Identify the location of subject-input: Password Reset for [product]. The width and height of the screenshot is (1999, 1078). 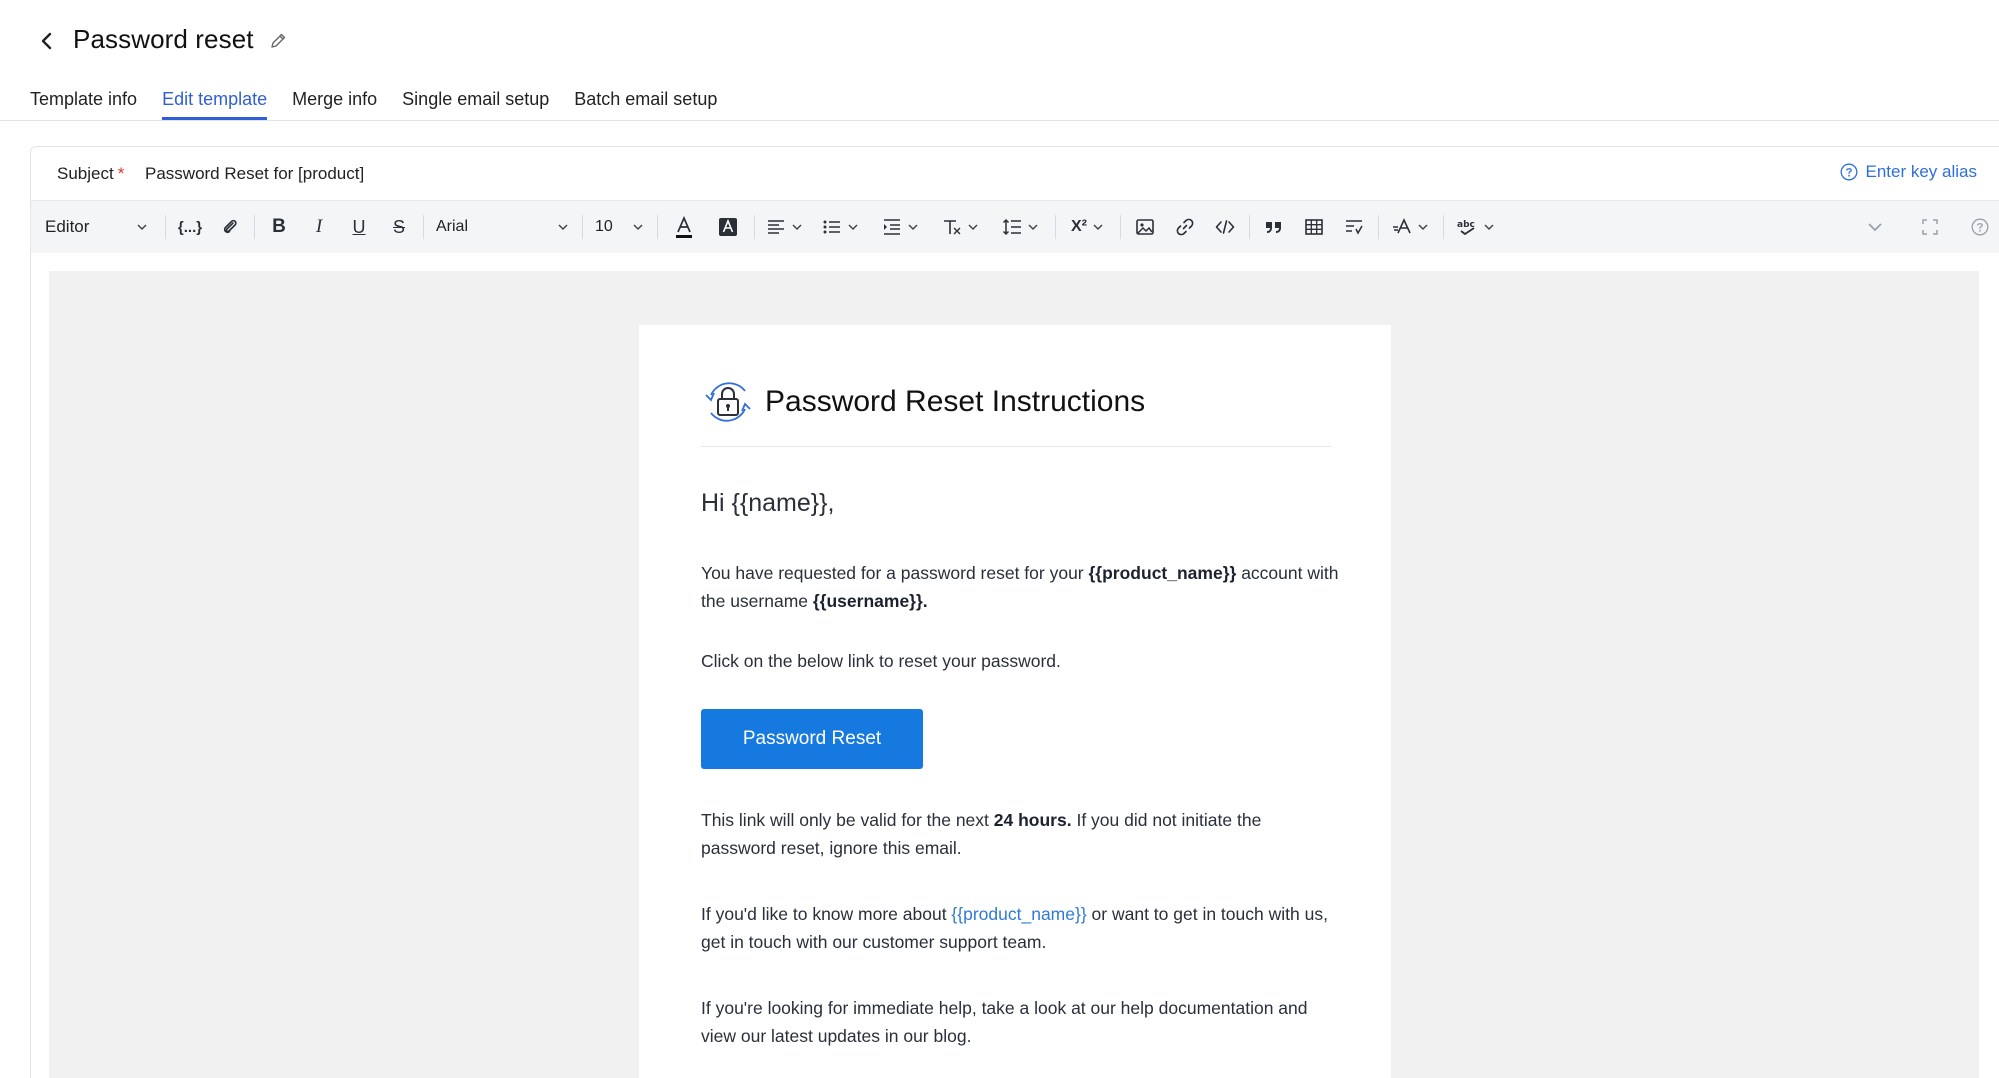
(254, 174).